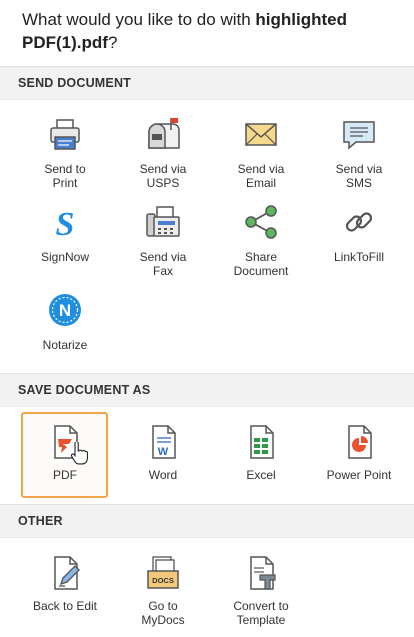 The image size is (414, 637). What do you see at coordinates (67, 573) in the screenshot?
I see `edit-document-icon` at bounding box center [67, 573].